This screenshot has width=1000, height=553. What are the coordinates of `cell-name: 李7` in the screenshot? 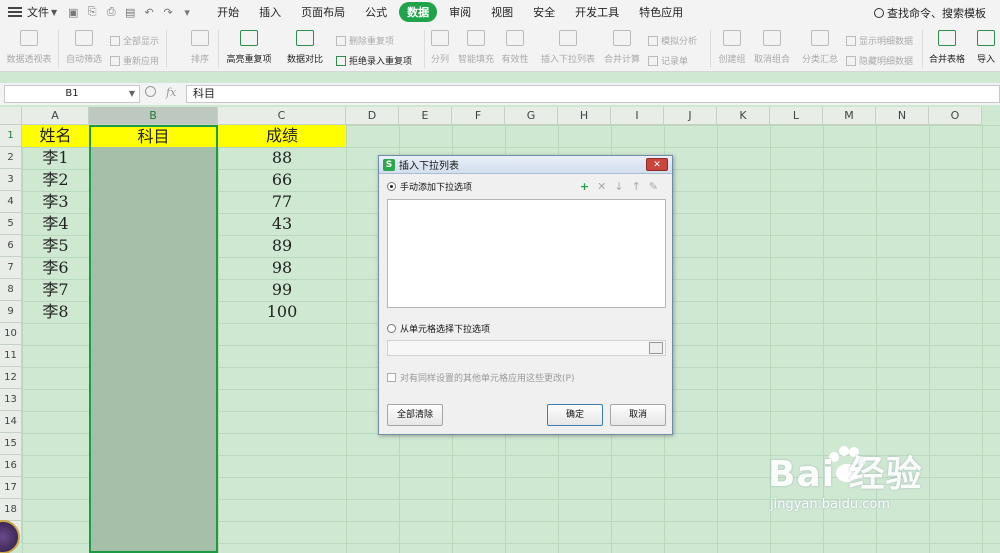 It's located at (55, 290).